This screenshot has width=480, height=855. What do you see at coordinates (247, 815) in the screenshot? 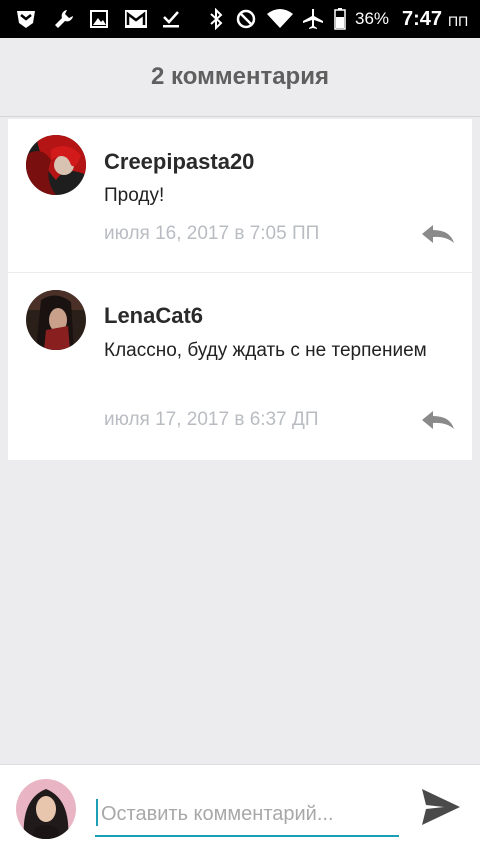
I see `comment-input` at bounding box center [247, 815].